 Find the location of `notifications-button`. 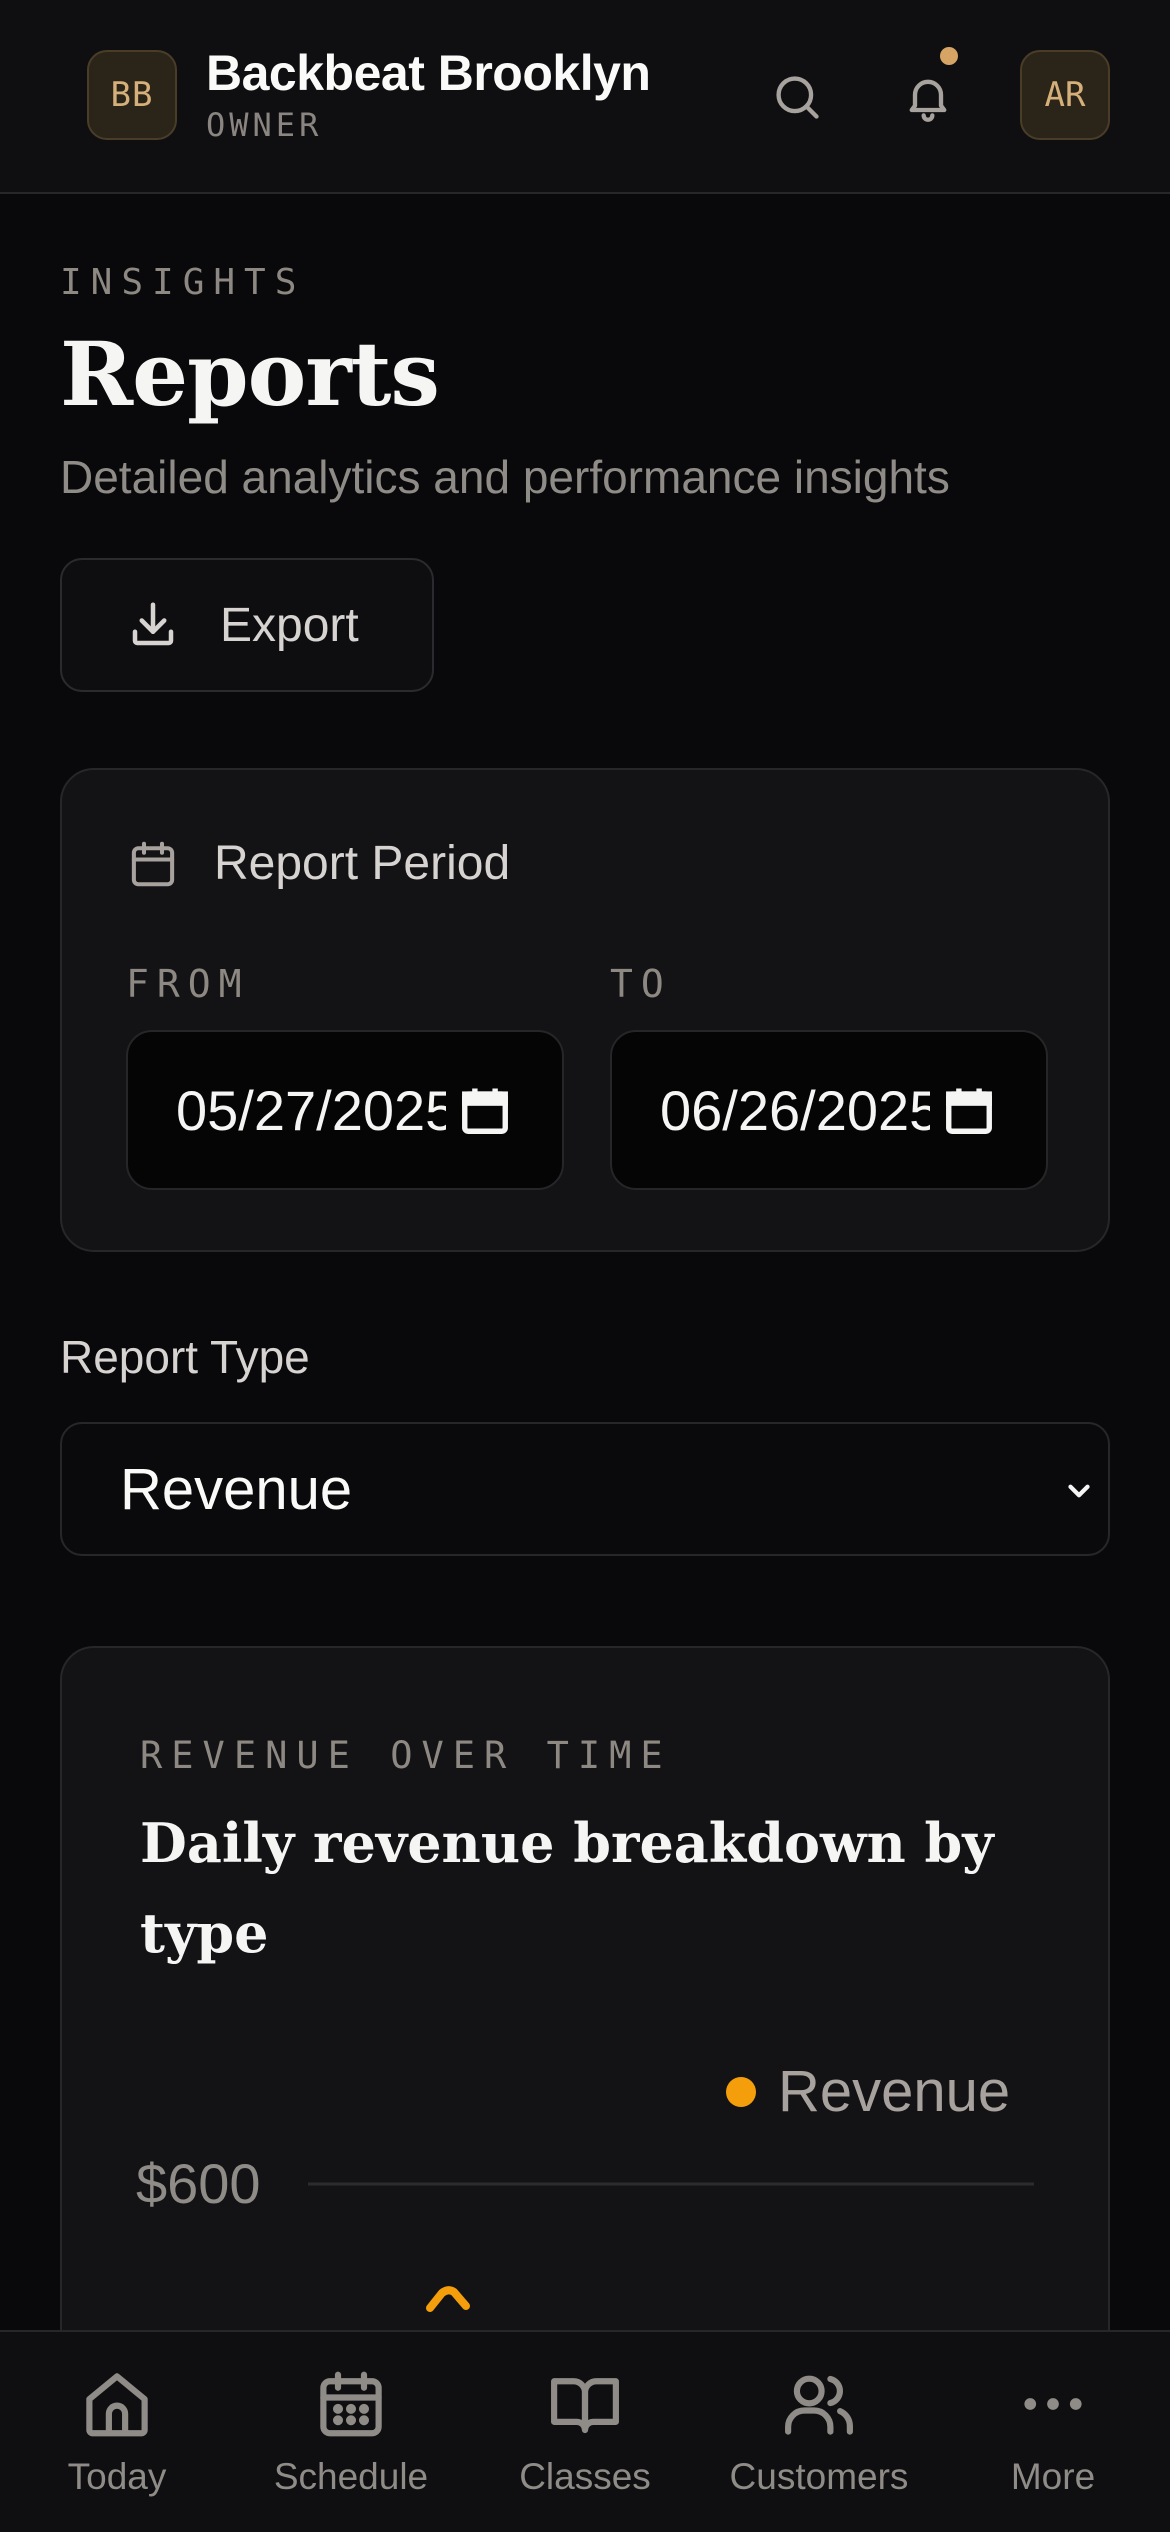

notifications-button is located at coordinates (928, 97).